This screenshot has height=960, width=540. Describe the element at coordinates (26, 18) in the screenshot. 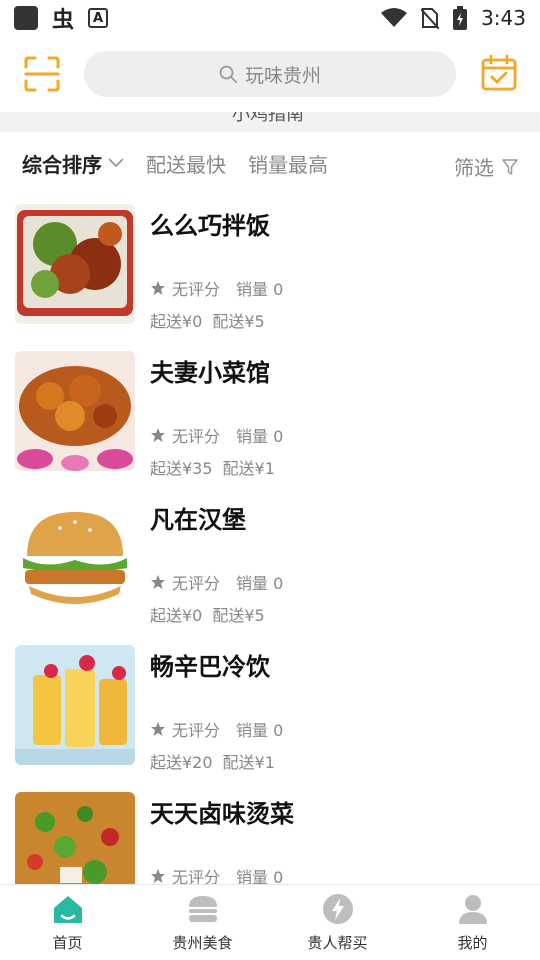

I see `app-icon` at that location.